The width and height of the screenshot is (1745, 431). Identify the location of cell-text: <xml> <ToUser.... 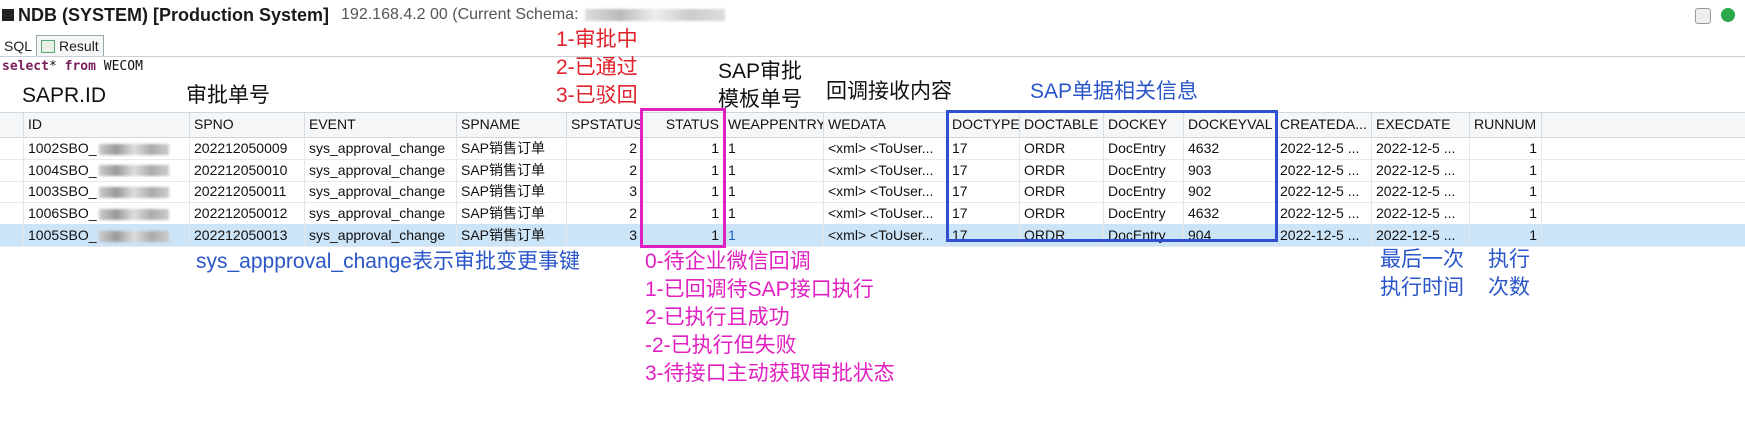
(881, 213).